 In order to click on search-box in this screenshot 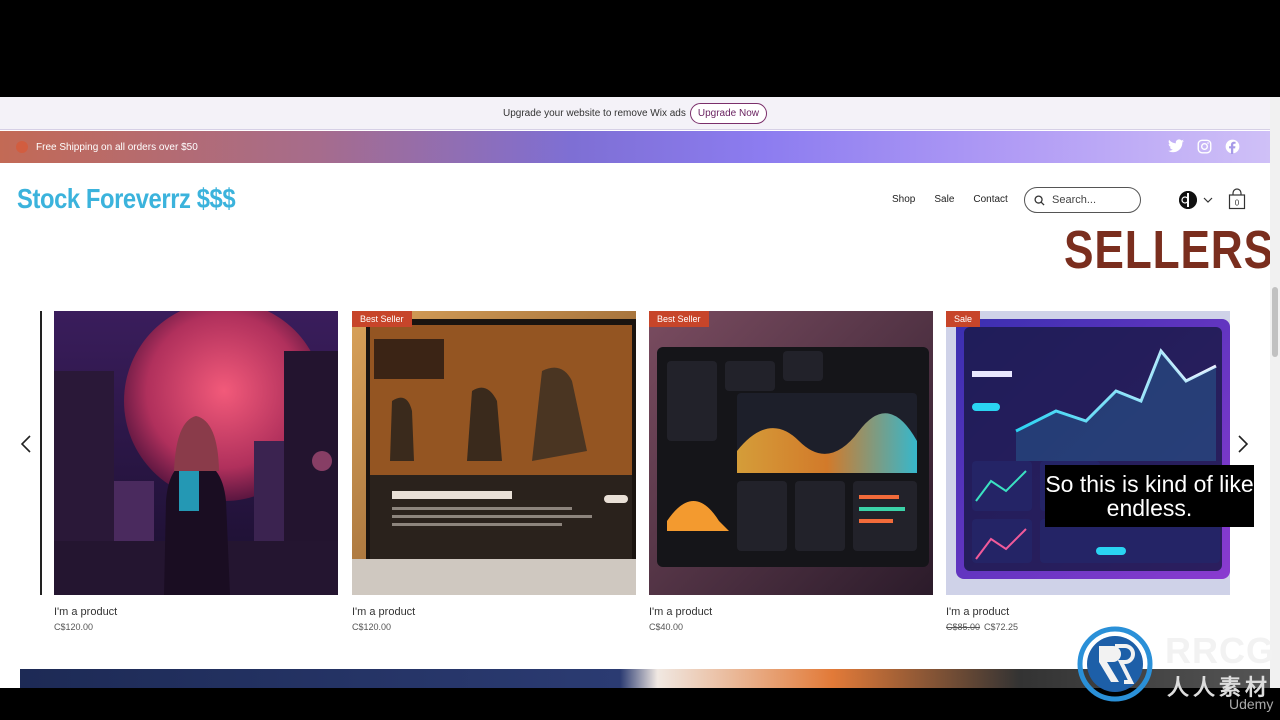, I will do `click(1082, 200)`.